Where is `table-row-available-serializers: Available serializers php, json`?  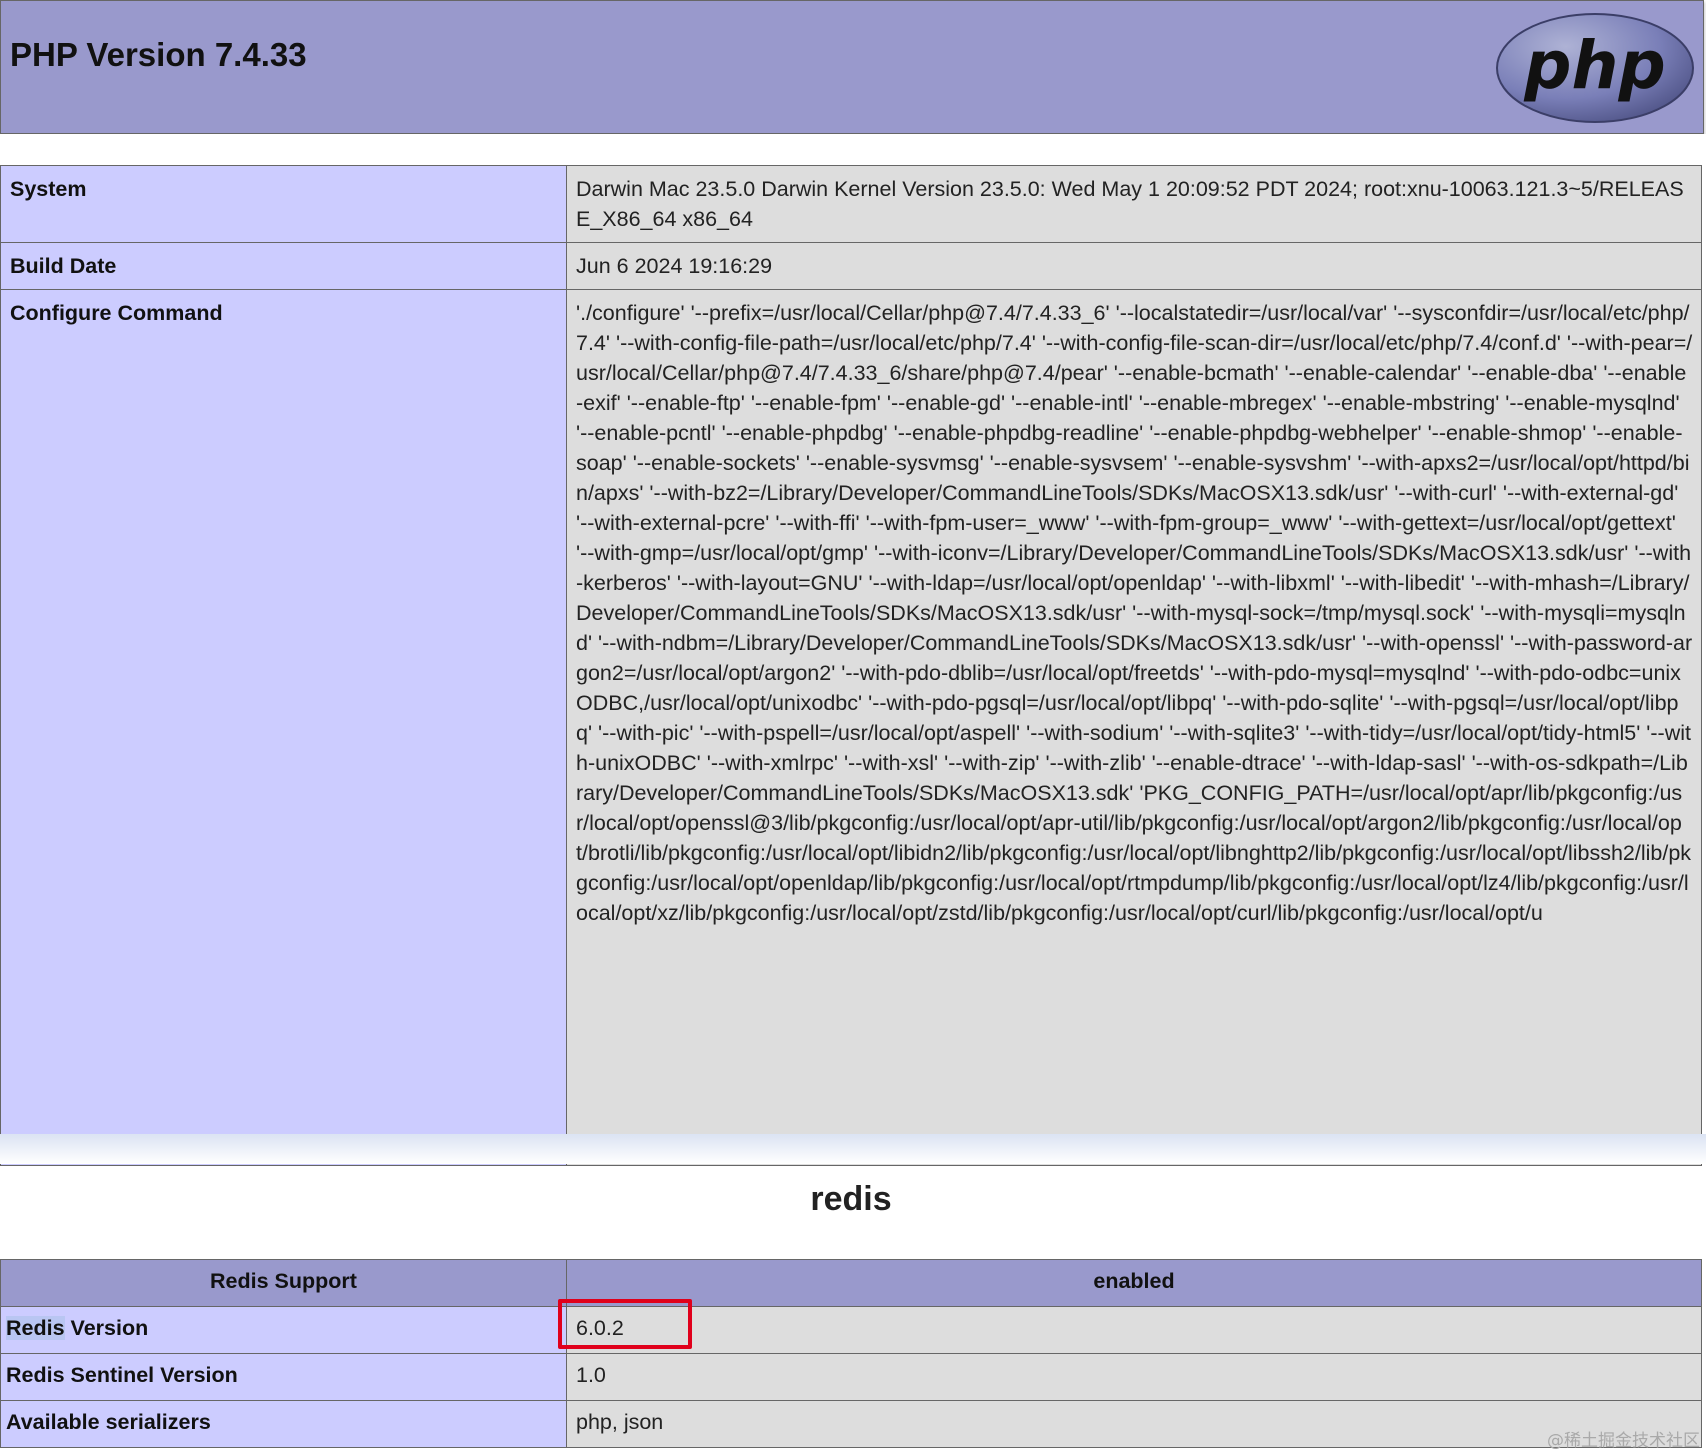 table-row-available-serializers: Available serializers php, json is located at coordinates (851, 1424).